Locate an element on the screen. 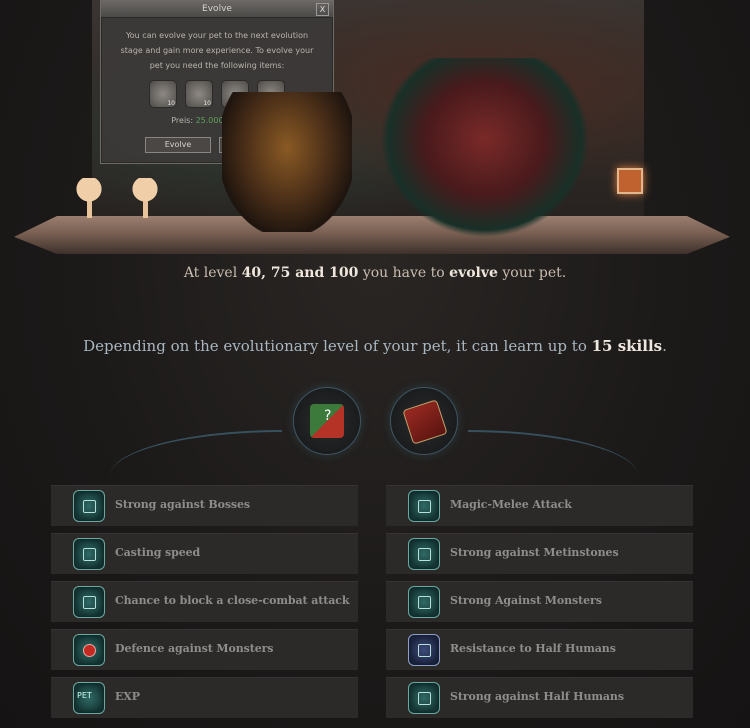 Image resolution: width=750 pixels, height=728 pixels. skills-post: . is located at coordinates (664, 346).